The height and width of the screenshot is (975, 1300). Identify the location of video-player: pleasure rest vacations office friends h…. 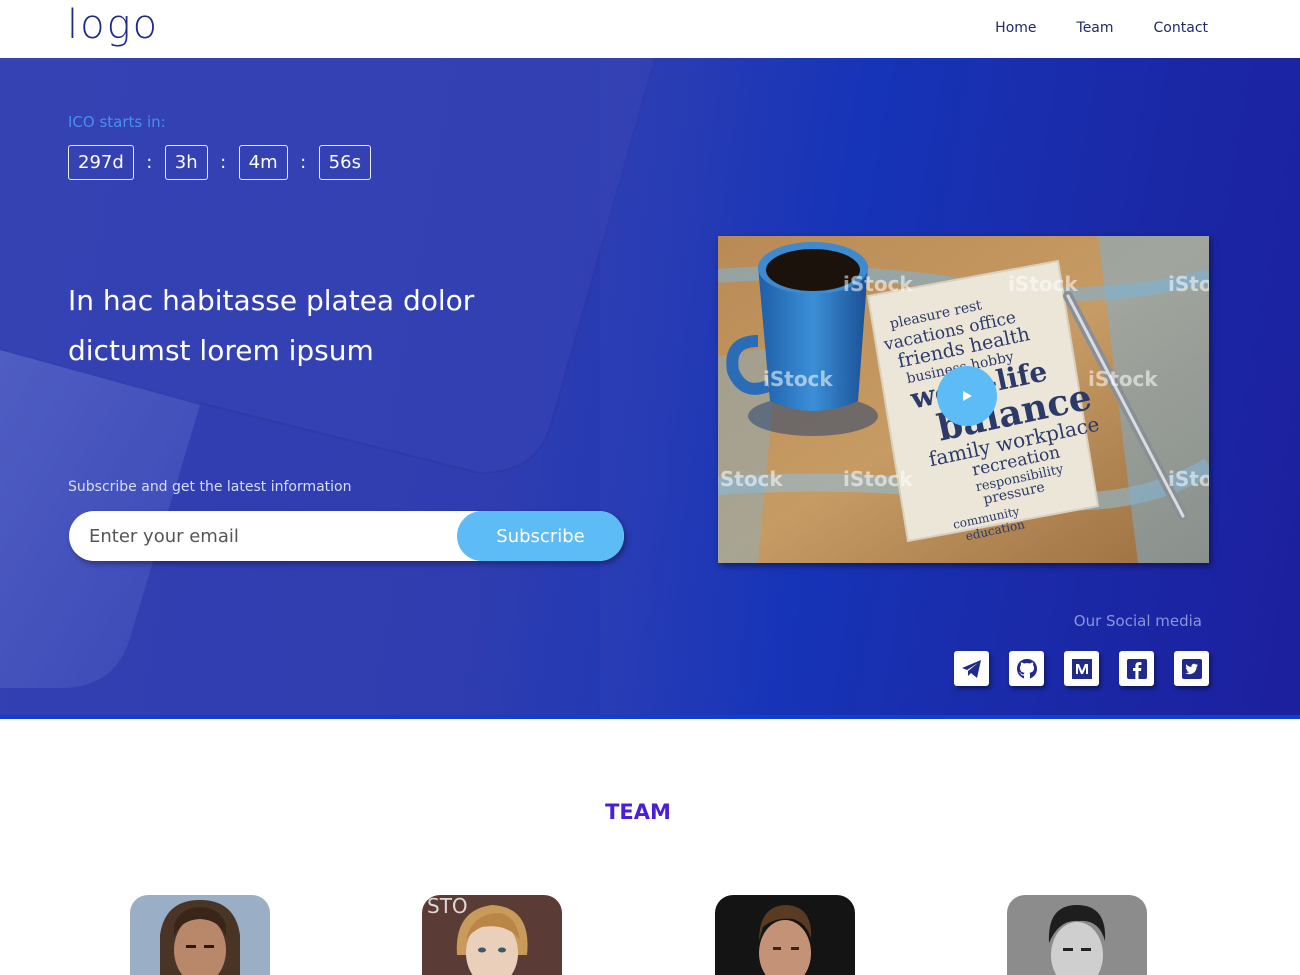
(963, 399).